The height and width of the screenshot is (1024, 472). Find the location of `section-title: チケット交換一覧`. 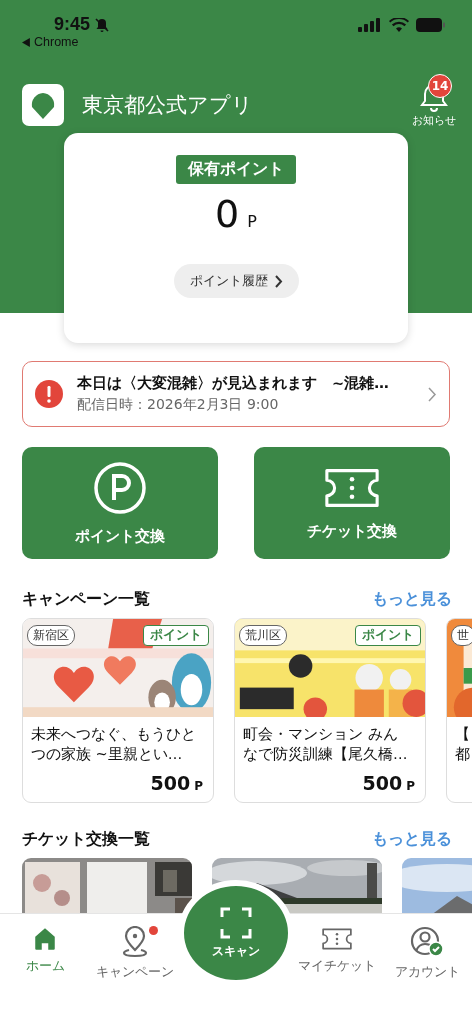

section-title: チケット交換一覧 is located at coordinates (86, 839).